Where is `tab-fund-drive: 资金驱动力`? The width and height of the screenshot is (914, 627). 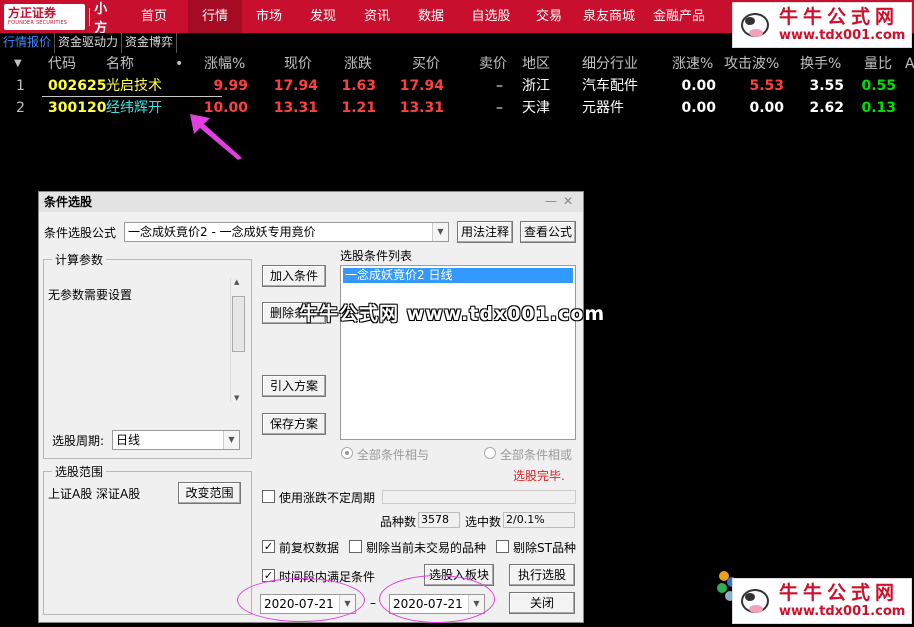 tab-fund-drive: 资金驱动力 is located at coordinates (89, 43).